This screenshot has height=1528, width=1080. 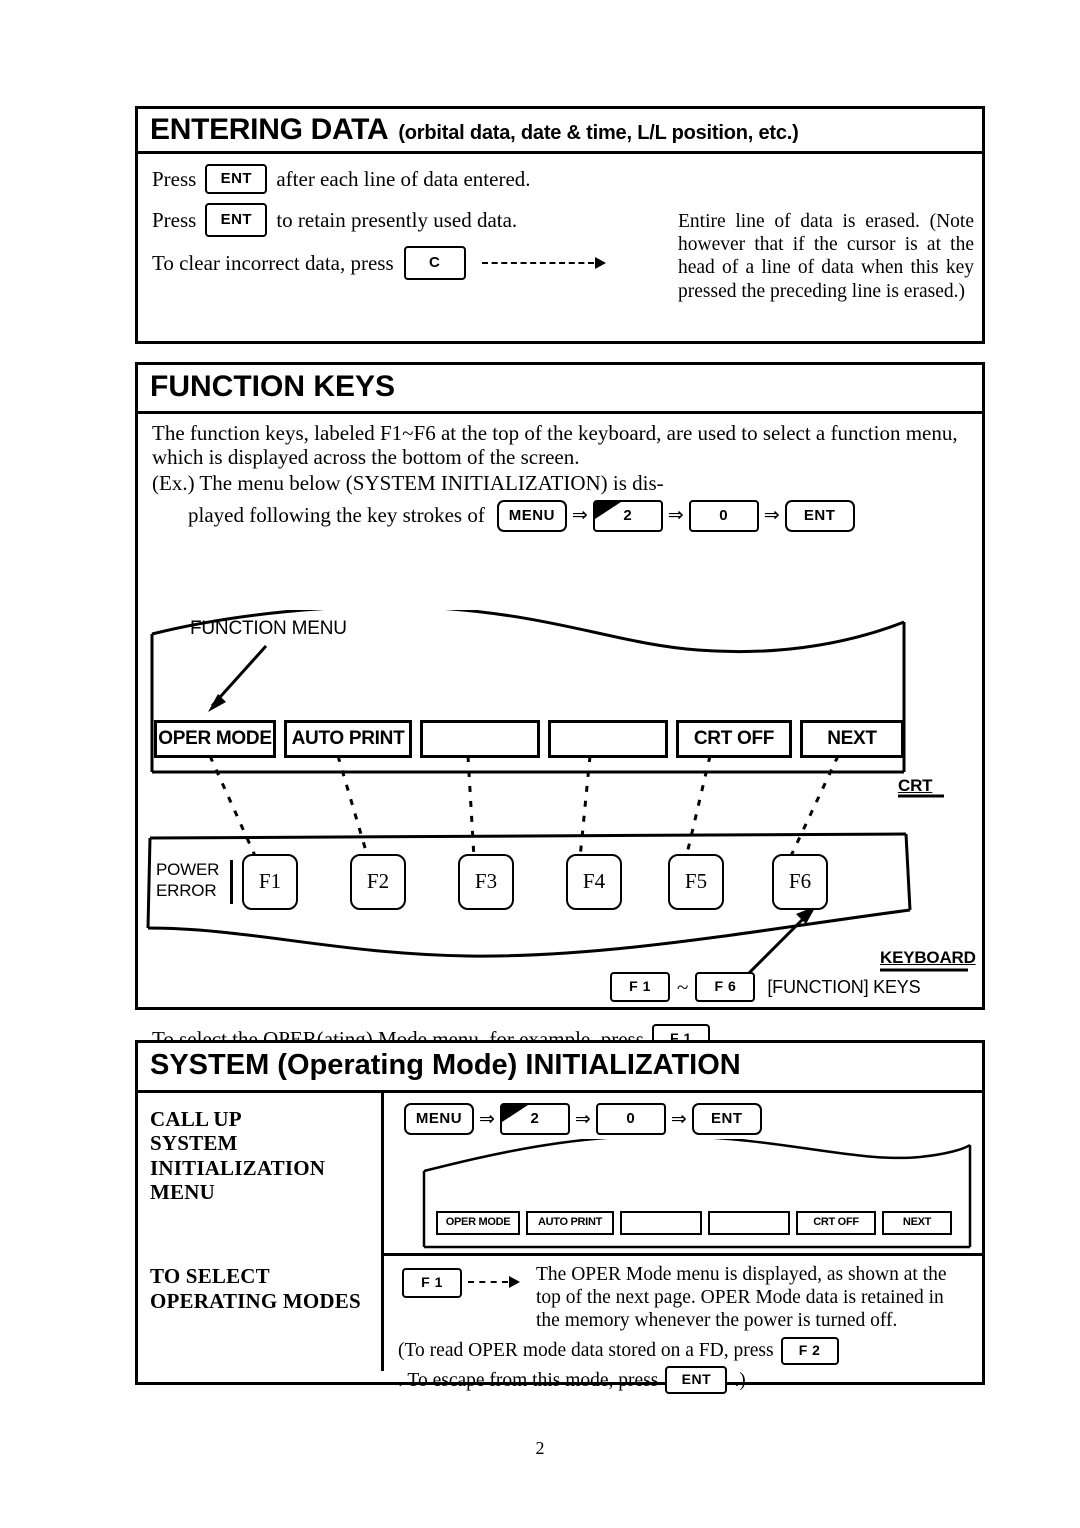 I want to click on si-shift-corner-icon, so click(x=514, y=1113).